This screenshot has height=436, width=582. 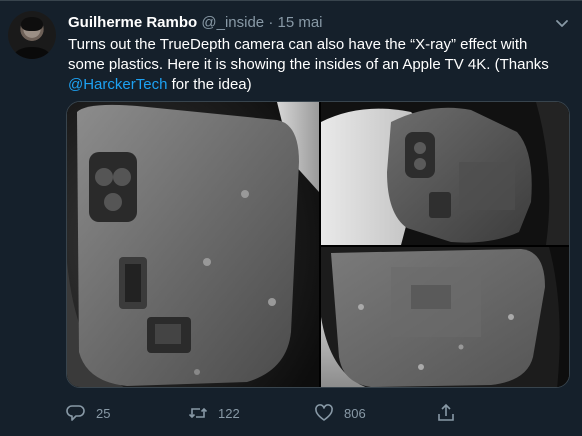 What do you see at coordinates (355, 413) in the screenshot?
I see `like-count: 806` at bounding box center [355, 413].